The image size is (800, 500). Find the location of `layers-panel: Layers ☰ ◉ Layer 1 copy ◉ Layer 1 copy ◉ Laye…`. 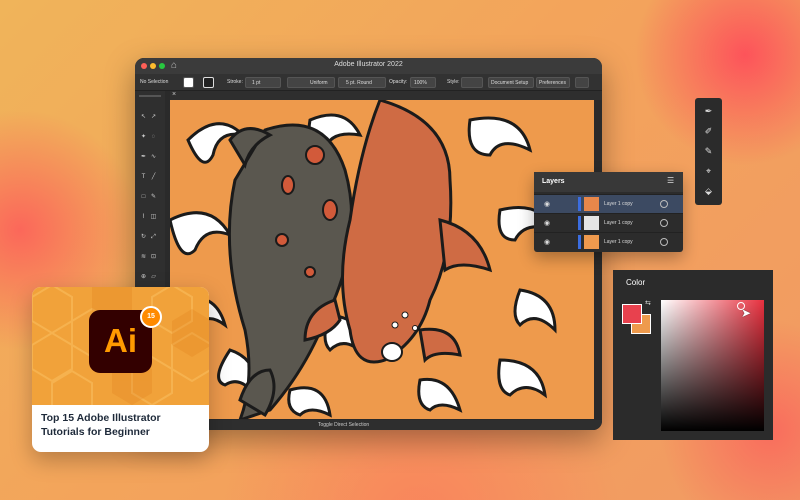

layers-panel: Layers ☰ ◉ Layer 1 copy ◉ Layer 1 copy ◉ Laye… is located at coordinates (608, 212).